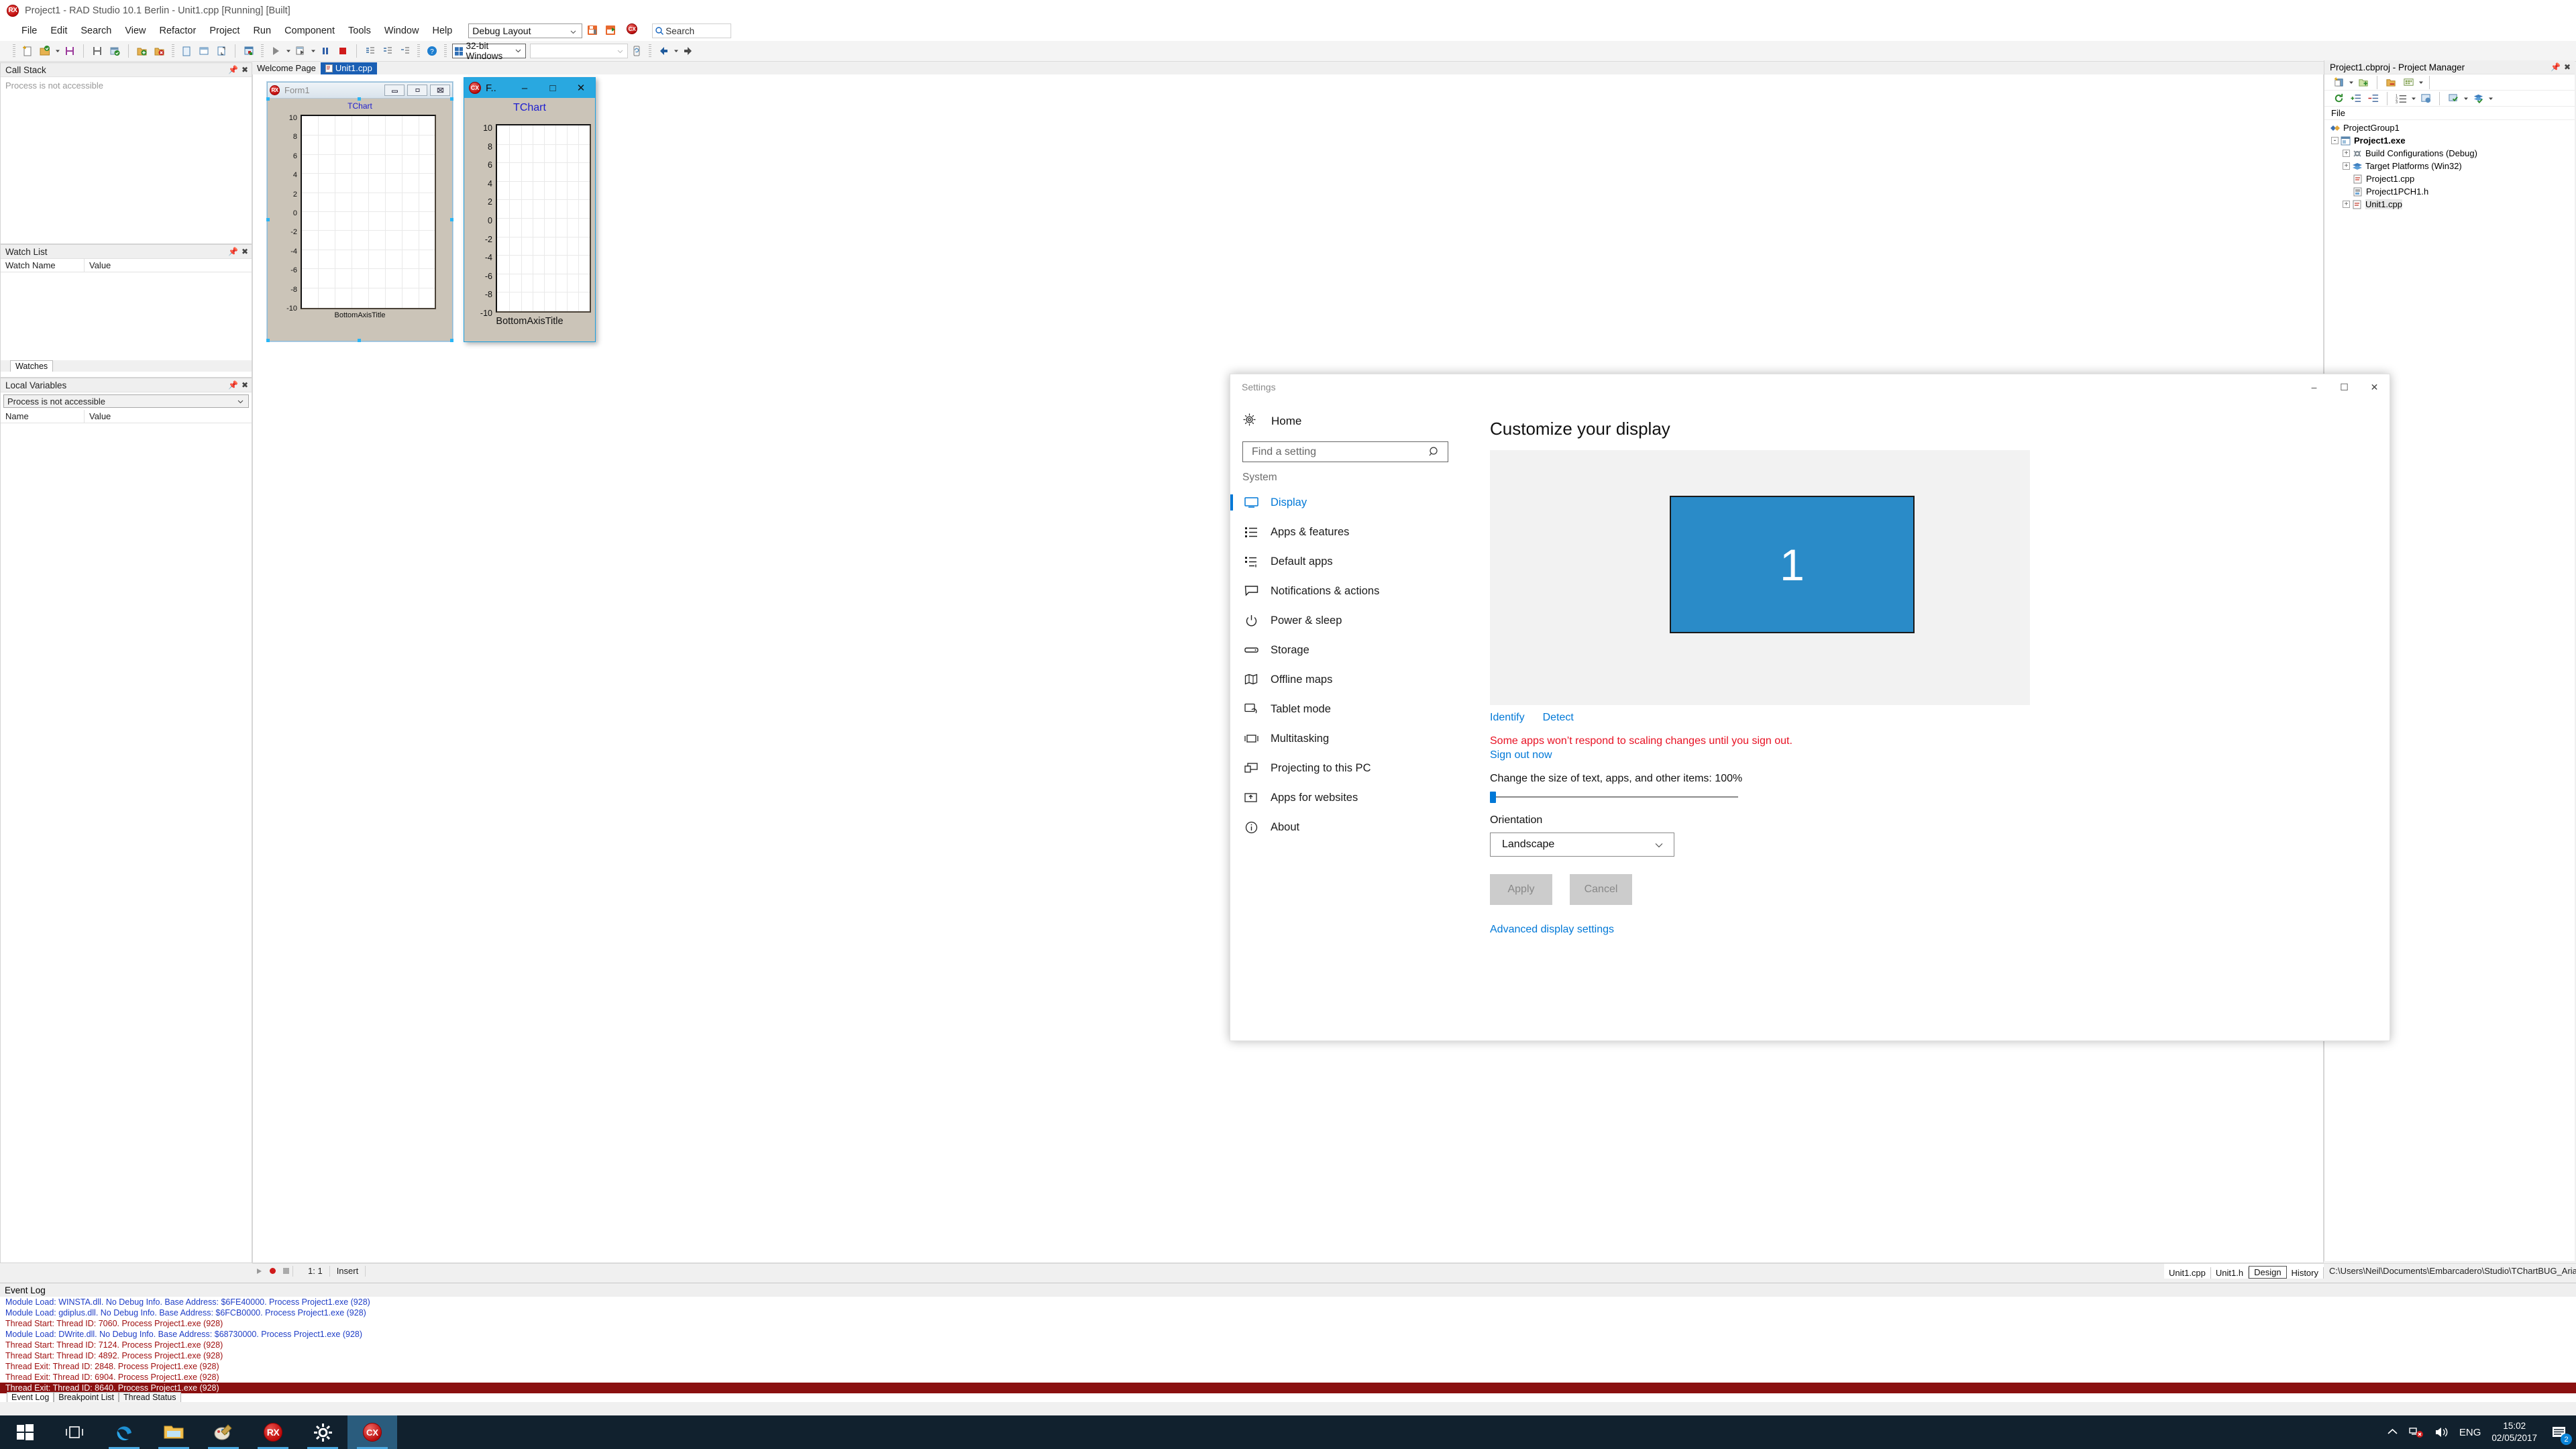  I want to click on view-tab-unit1-h: Unit1.h, so click(2230, 1273).